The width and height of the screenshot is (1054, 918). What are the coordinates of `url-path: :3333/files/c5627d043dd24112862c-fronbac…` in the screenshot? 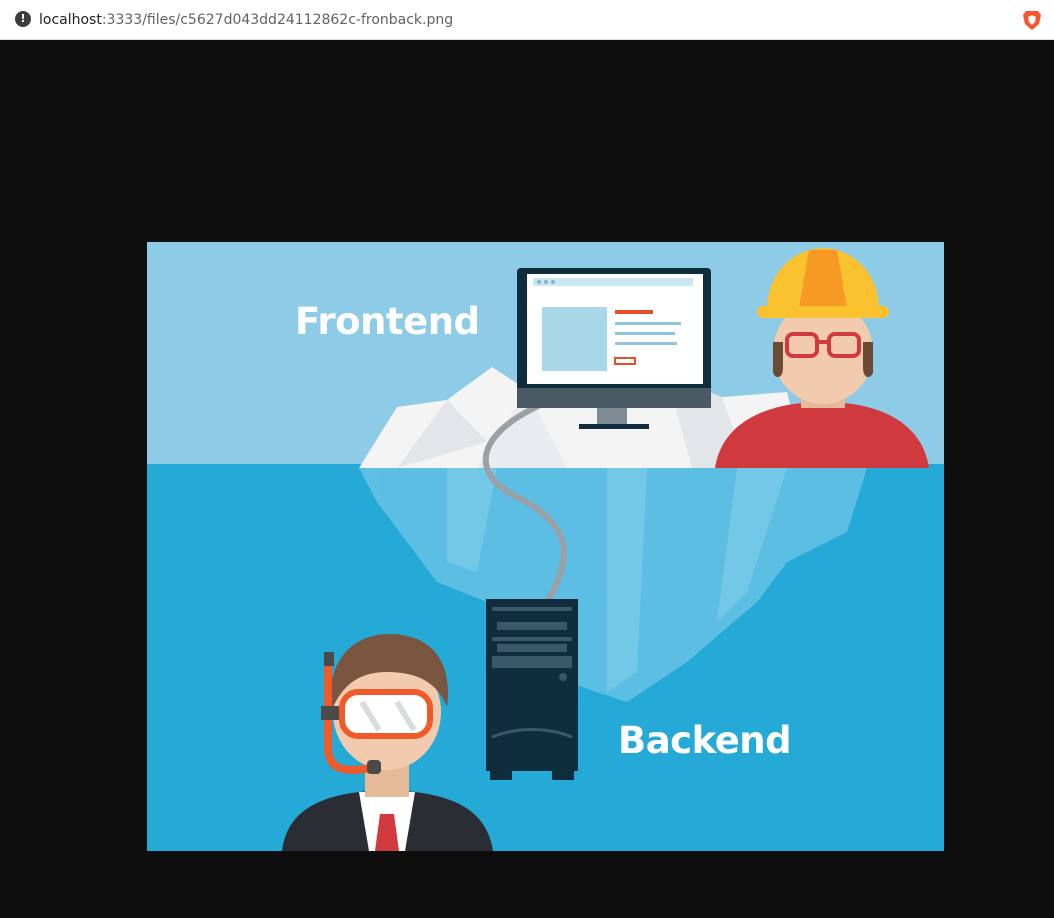 It's located at (277, 20).